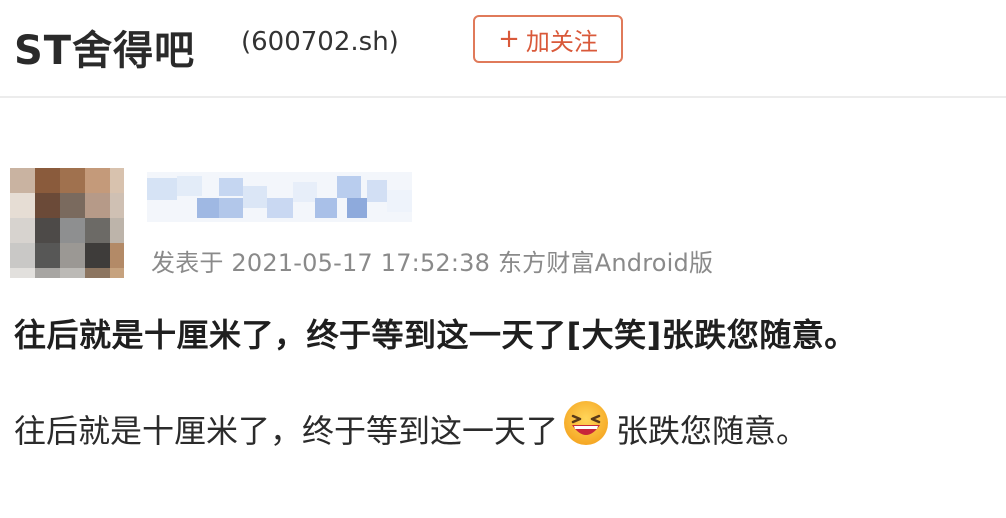 The image size is (1006, 518). I want to click on follow-button-label: 加关注, so click(561, 41).